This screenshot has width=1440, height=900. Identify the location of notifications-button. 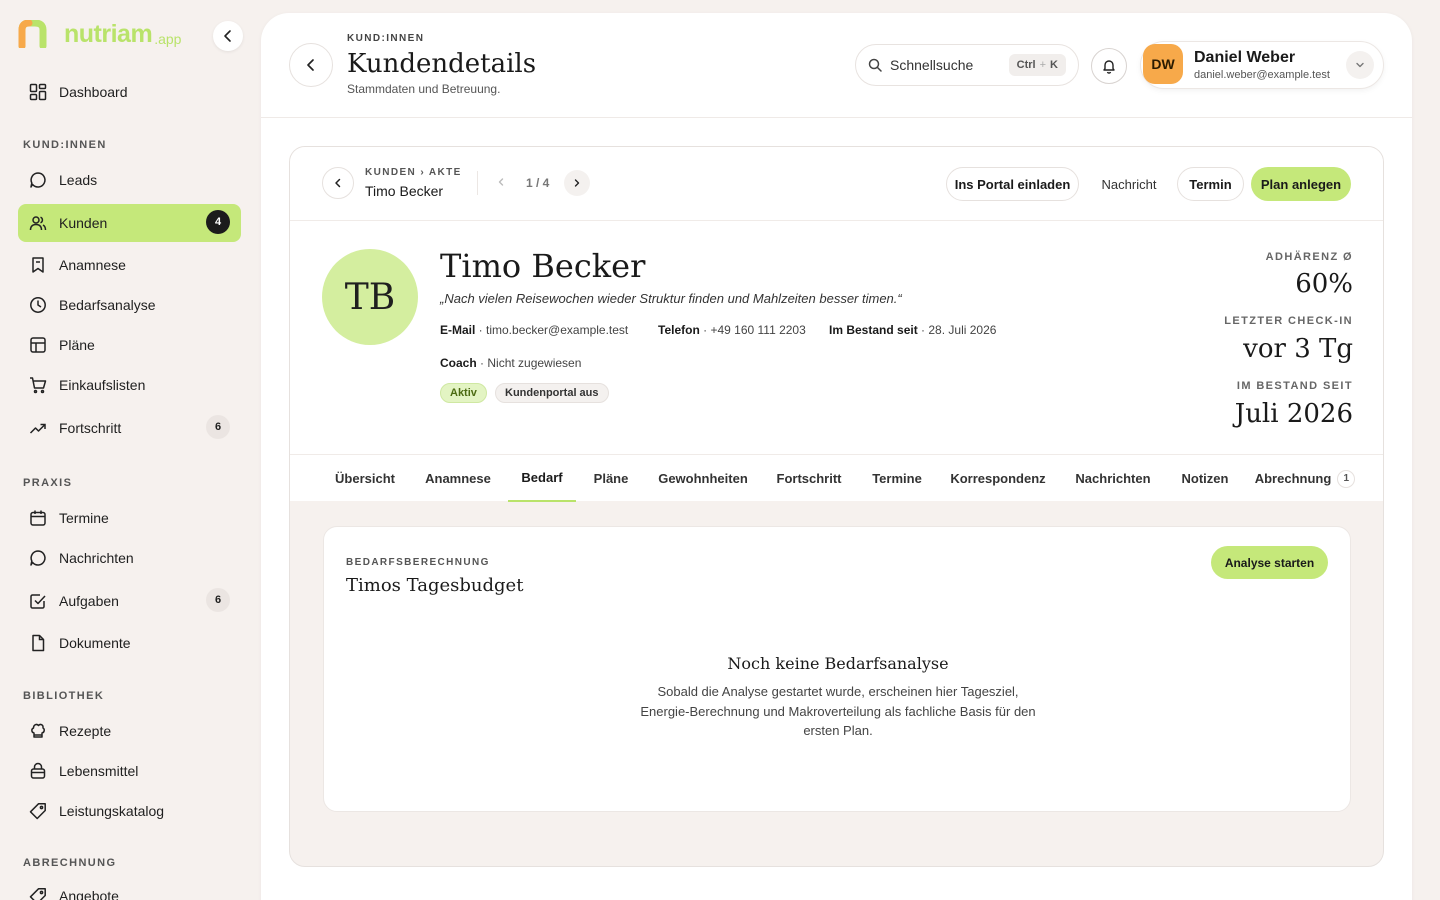
(1109, 66).